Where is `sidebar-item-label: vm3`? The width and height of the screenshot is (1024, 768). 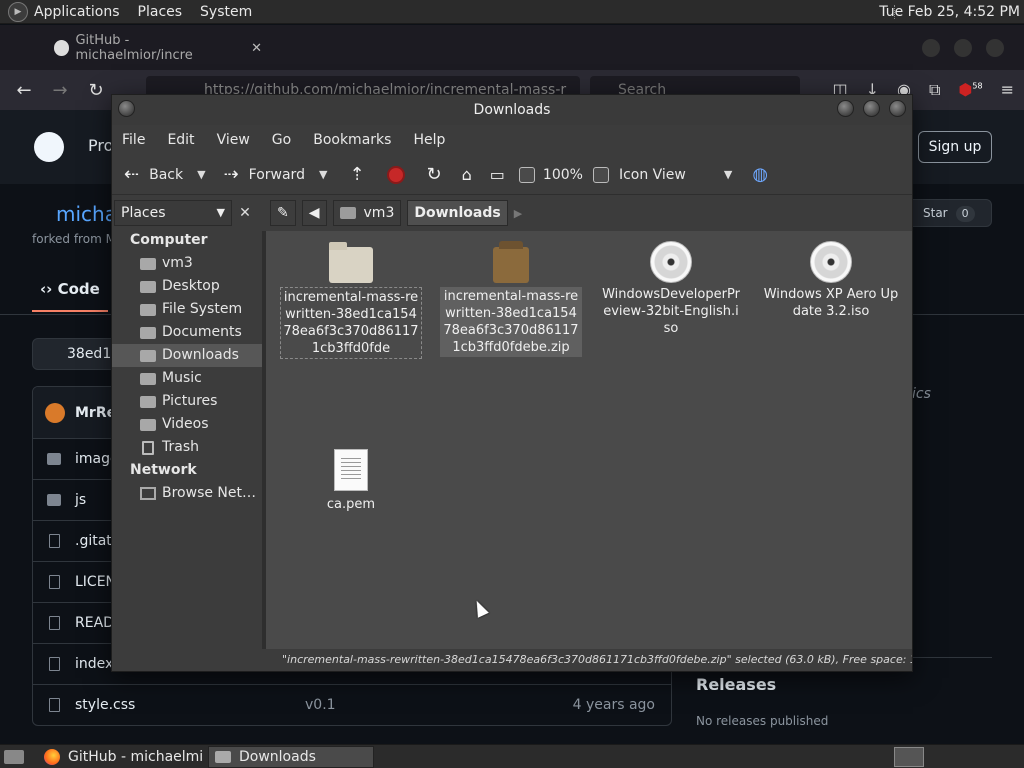
sidebar-item-label: vm3 is located at coordinates (177, 263).